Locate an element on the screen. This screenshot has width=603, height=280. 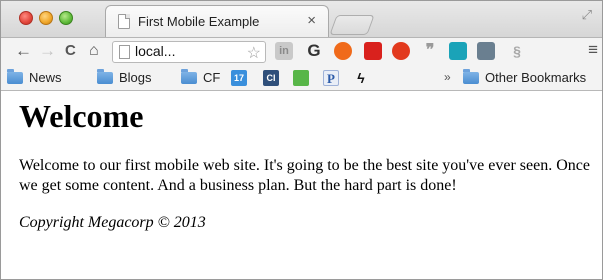
new-tab-button is located at coordinates (352, 25).